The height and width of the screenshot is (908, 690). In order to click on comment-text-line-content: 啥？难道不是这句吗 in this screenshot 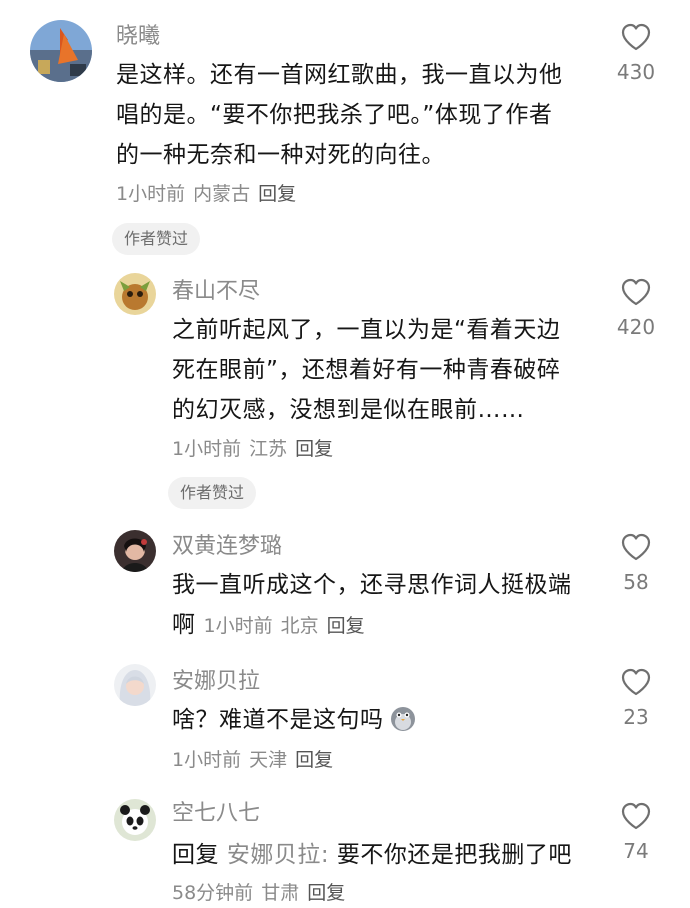, I will do `click(278, 720)`.